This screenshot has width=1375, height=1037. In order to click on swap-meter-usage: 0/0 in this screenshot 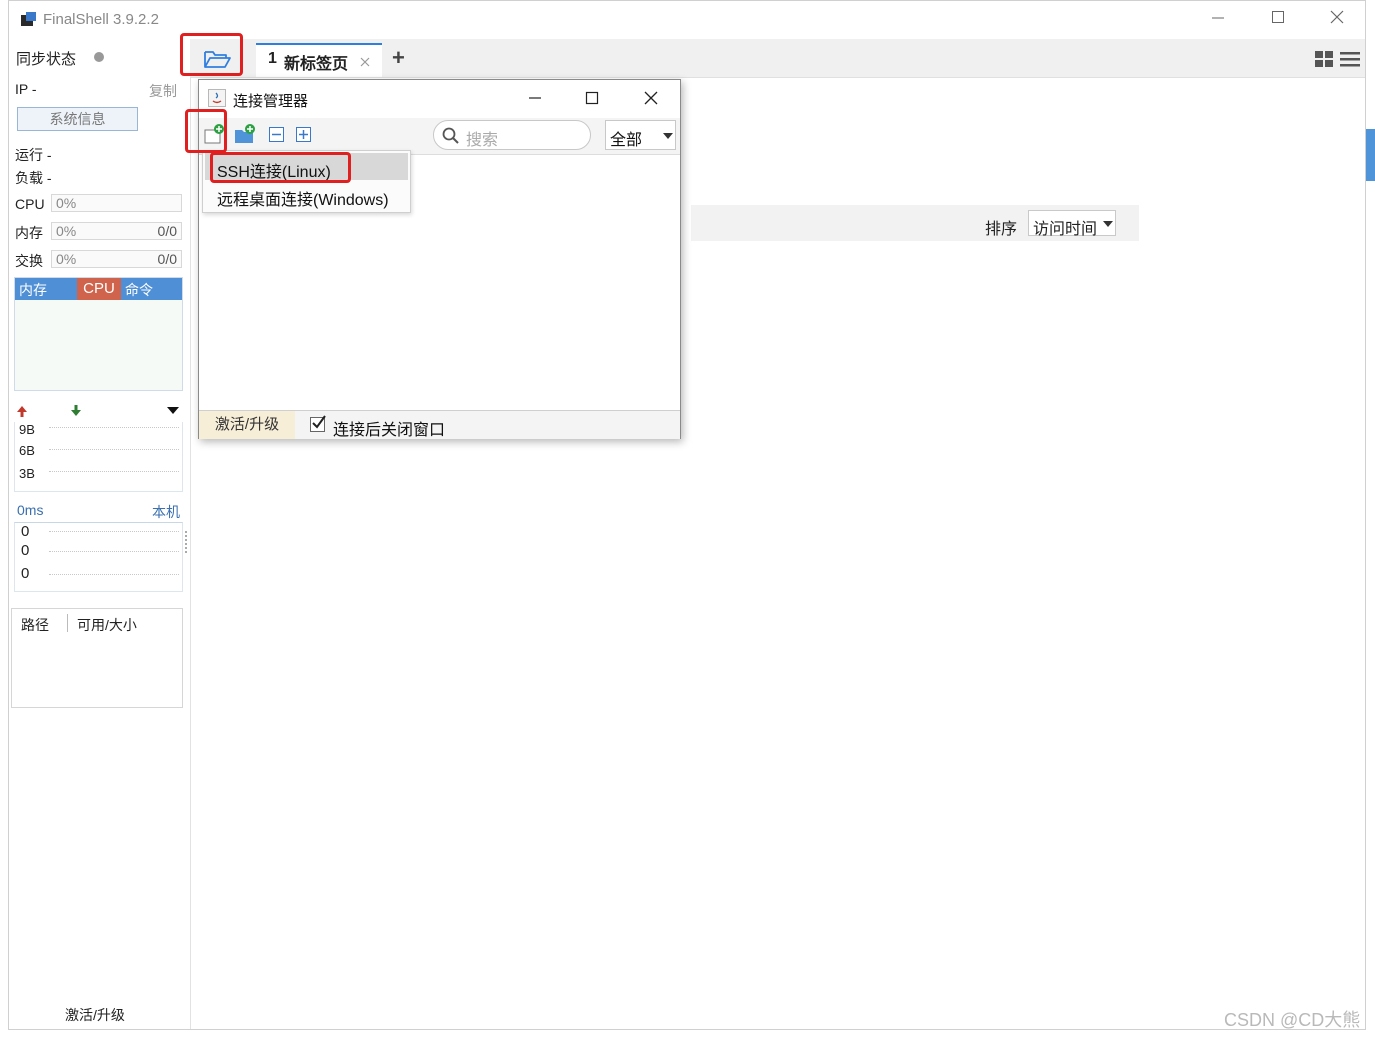, I will do `click(167, 259)`.